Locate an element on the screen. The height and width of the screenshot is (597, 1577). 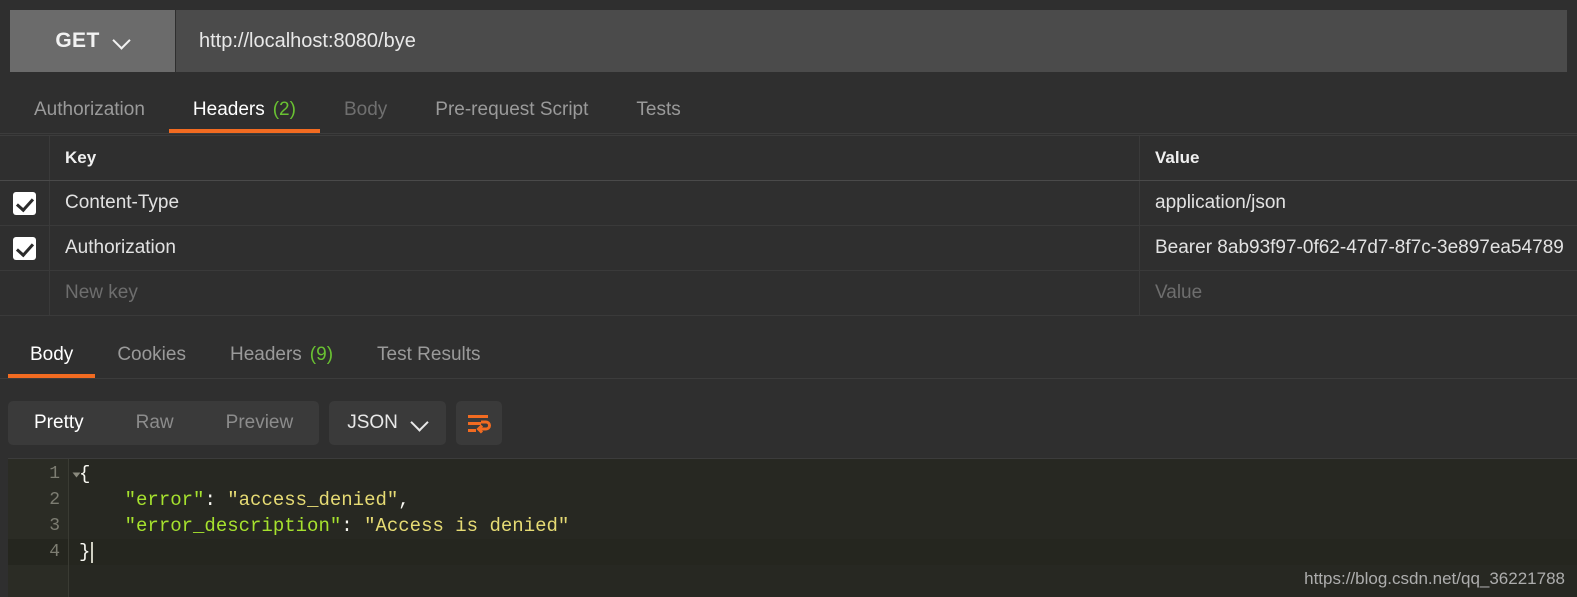
language-dropdown: JSON is located at coordinates (387, 423).